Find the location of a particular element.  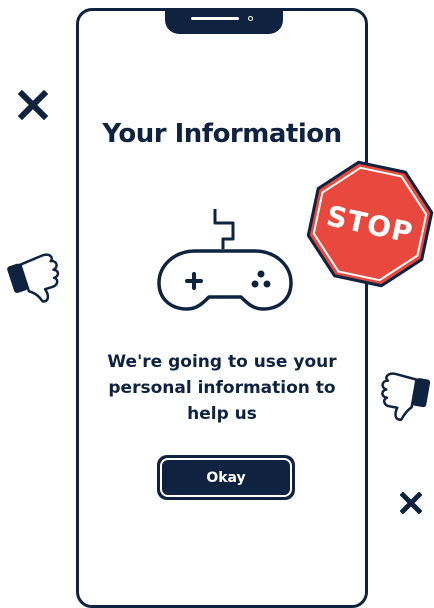

okay-button-label: Okay is located at coordinates (226, 477).